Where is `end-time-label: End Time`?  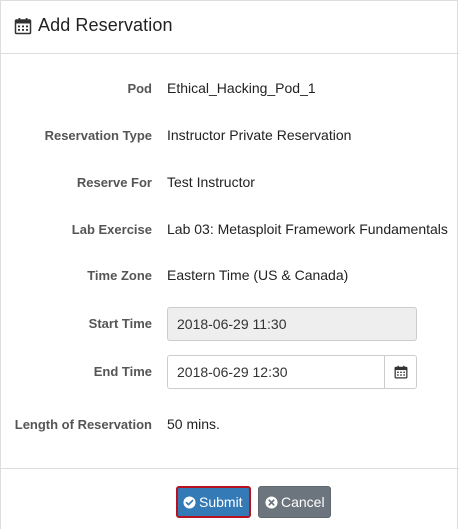 end-time-label: End Time is located at coordinates (122, 371).